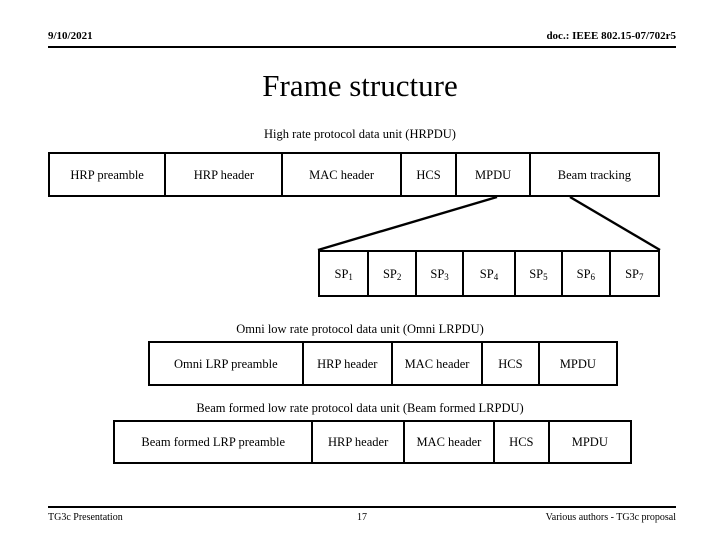 The width and height of the screenshot is (720, 540). I want to click on field-bf-hrp-header: HRP header, so click(359, 442).